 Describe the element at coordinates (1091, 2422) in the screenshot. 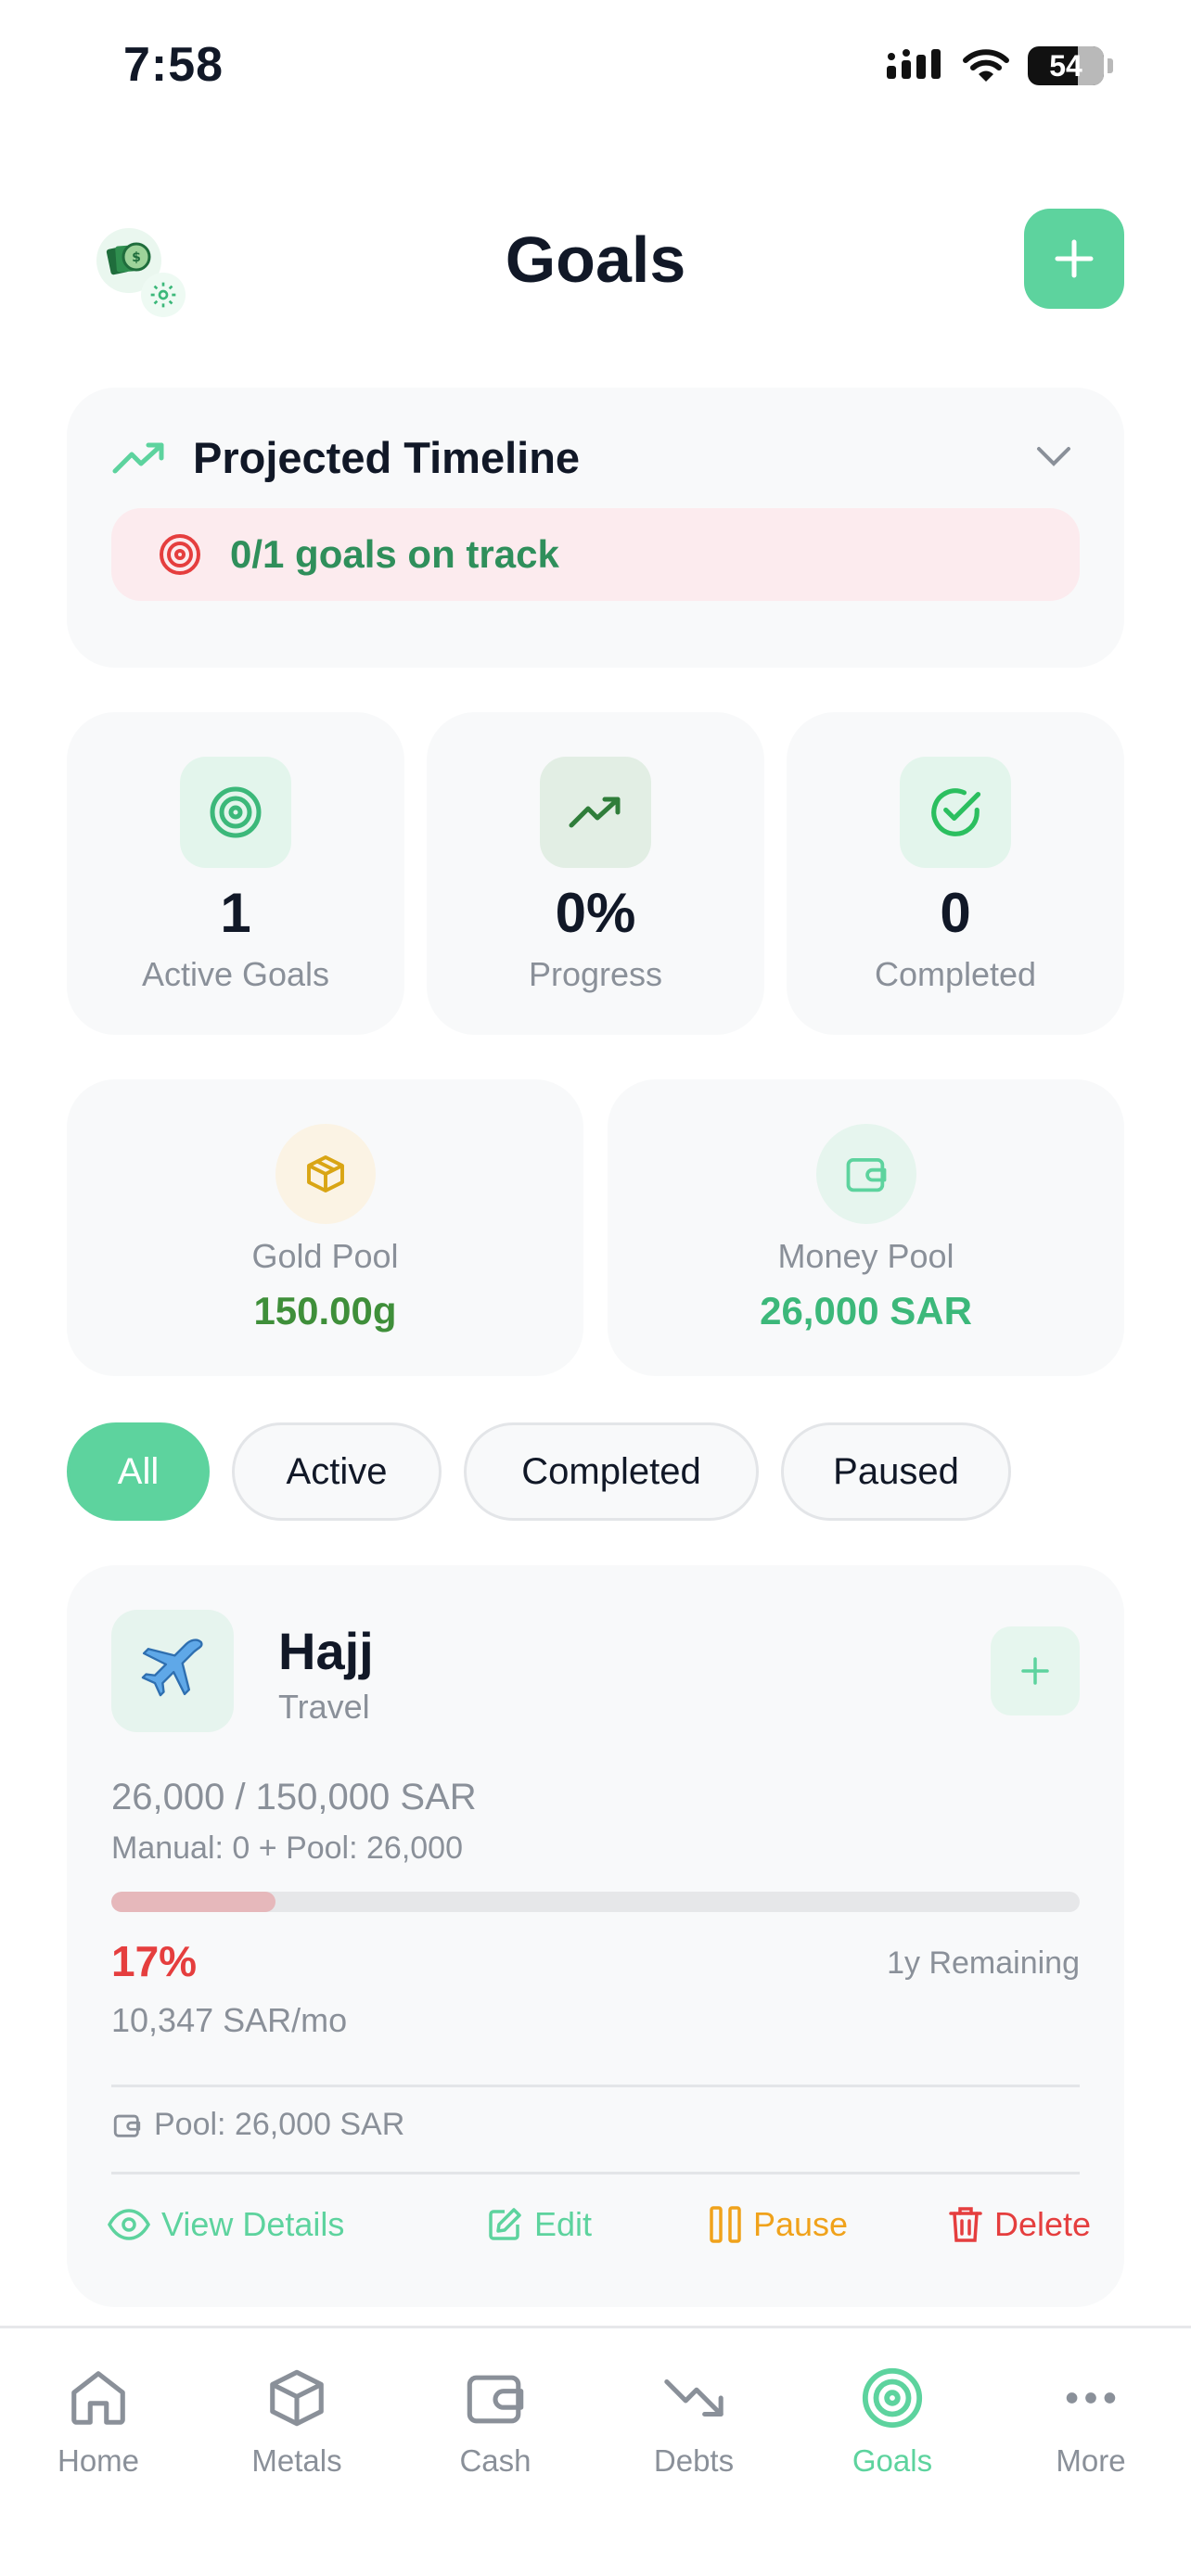

I see `tab-more: More` at that location.